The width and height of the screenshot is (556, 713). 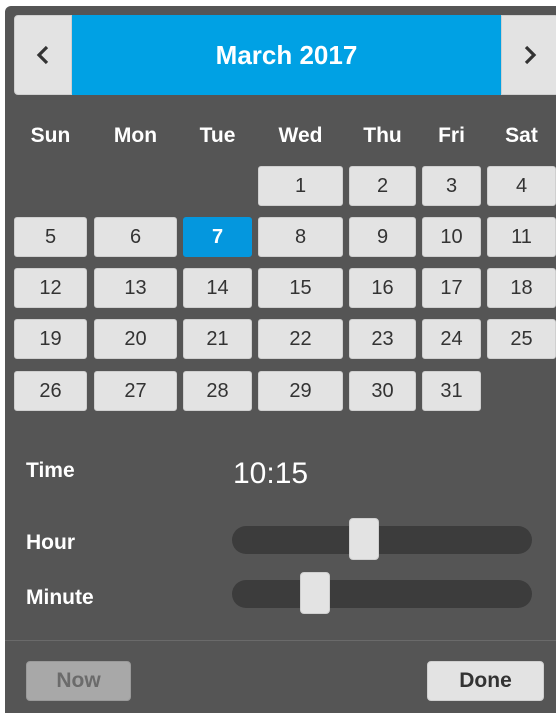 What do you see at coordinates (217, 339) in the screenshot?
I see `day-cell: 21` at bounding box center [217, 339].